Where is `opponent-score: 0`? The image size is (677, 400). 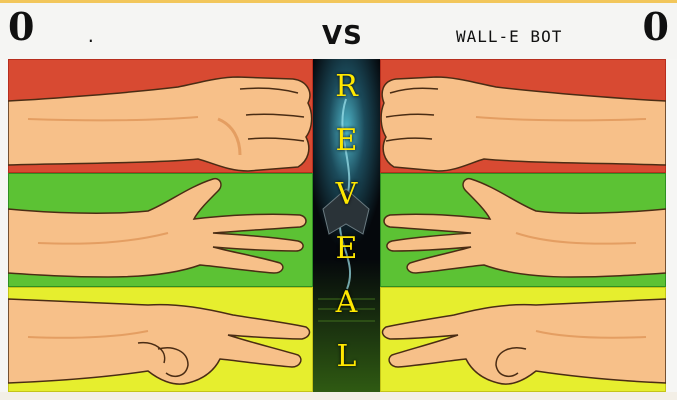 opponent-score: 0 is located at coordinates (655, 26).